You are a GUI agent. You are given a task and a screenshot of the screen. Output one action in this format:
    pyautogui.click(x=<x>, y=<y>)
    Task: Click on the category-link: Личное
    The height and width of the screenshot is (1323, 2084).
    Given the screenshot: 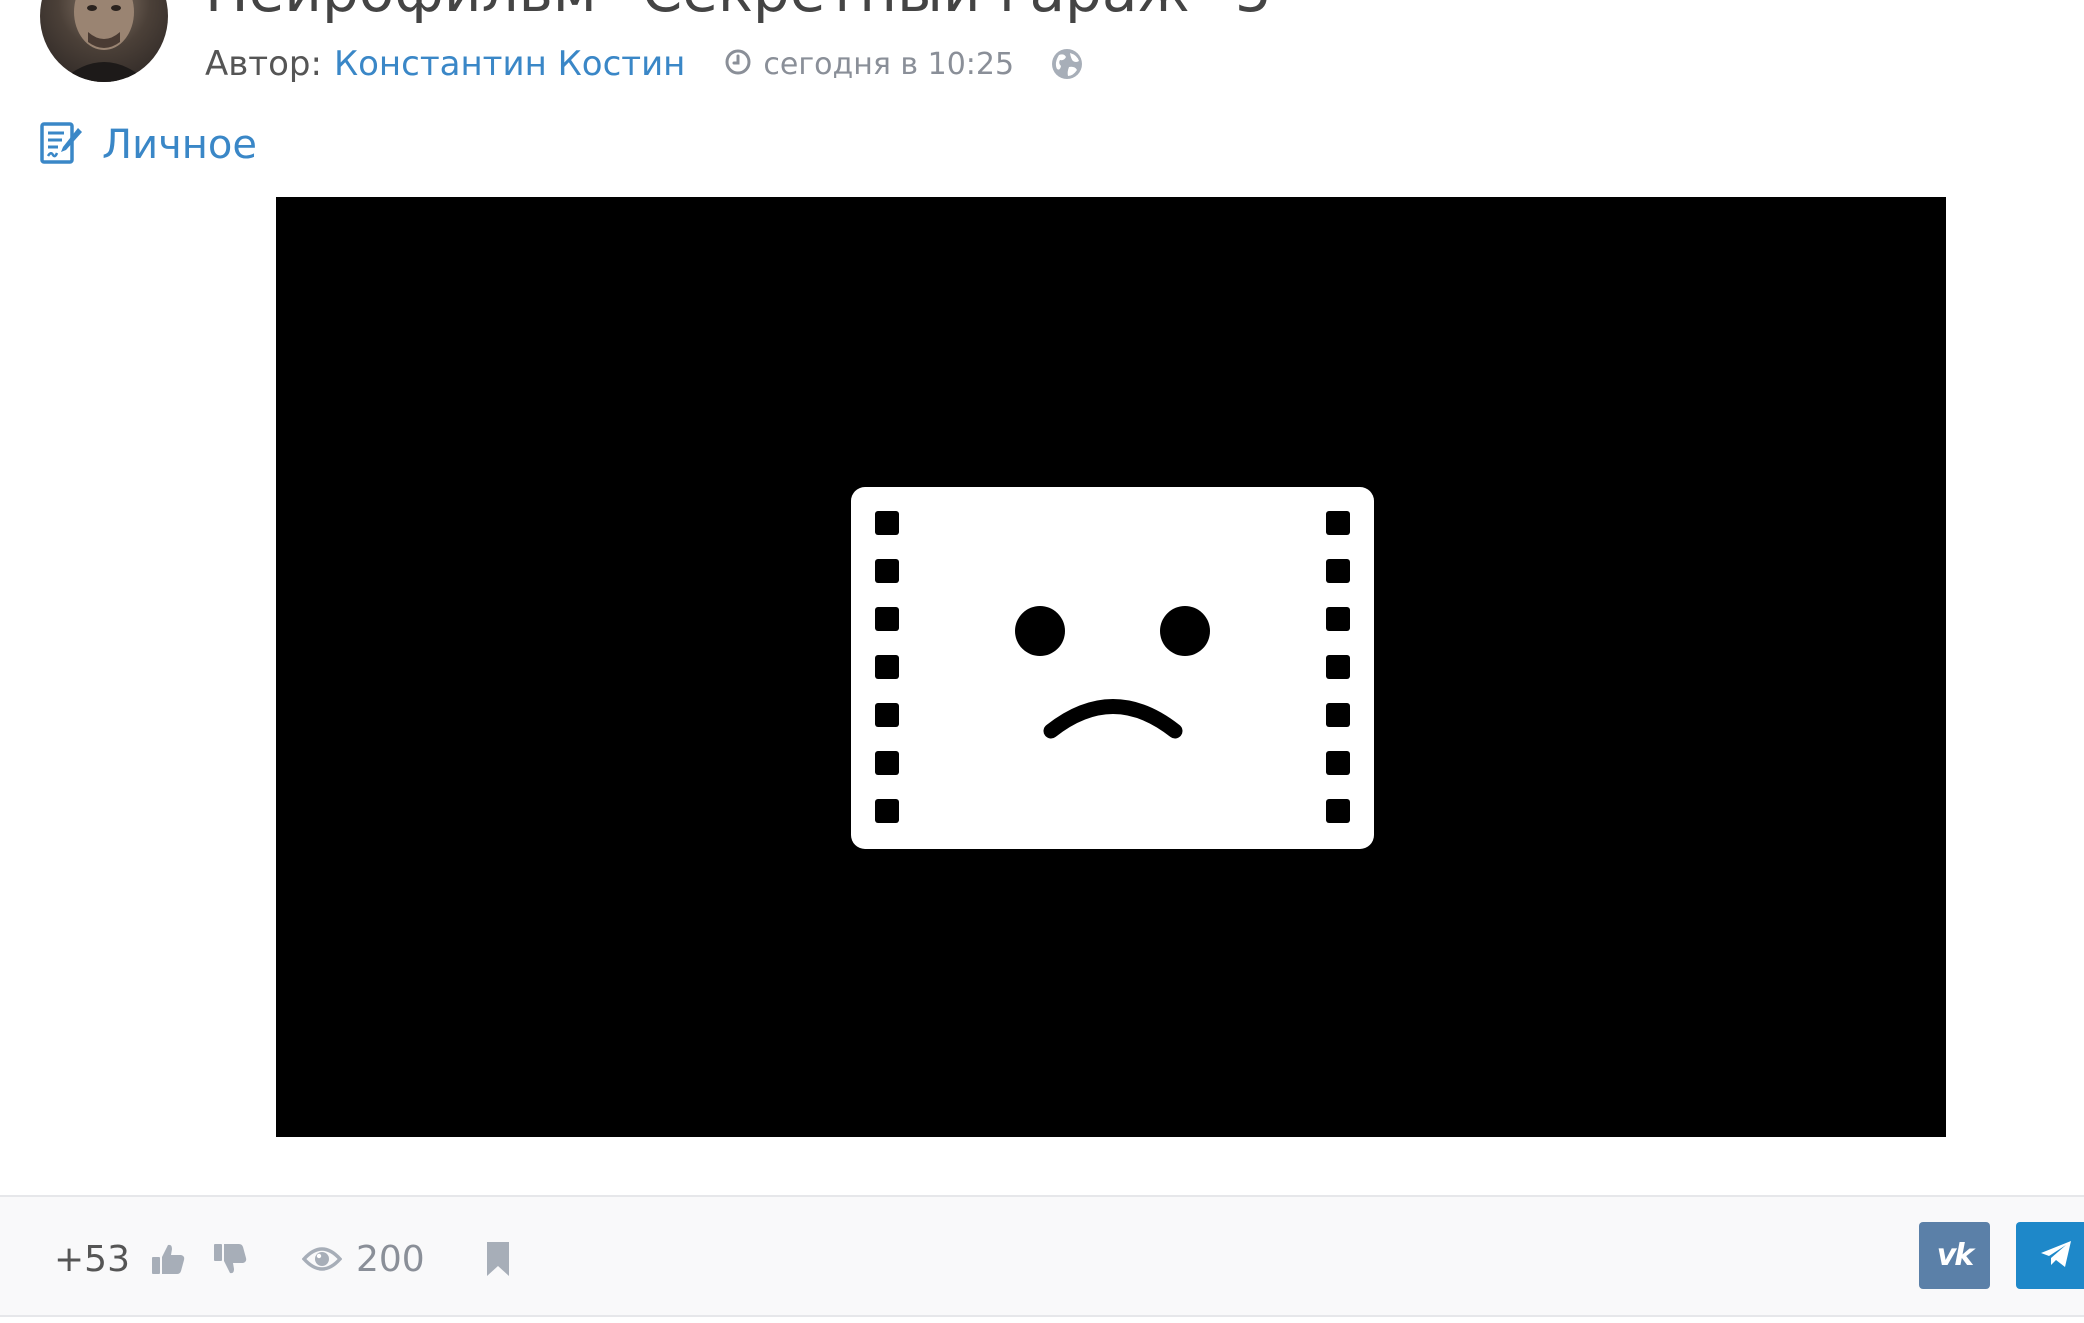 What is the action you would take?
    pyautogui.click(x=147, y=145)
    